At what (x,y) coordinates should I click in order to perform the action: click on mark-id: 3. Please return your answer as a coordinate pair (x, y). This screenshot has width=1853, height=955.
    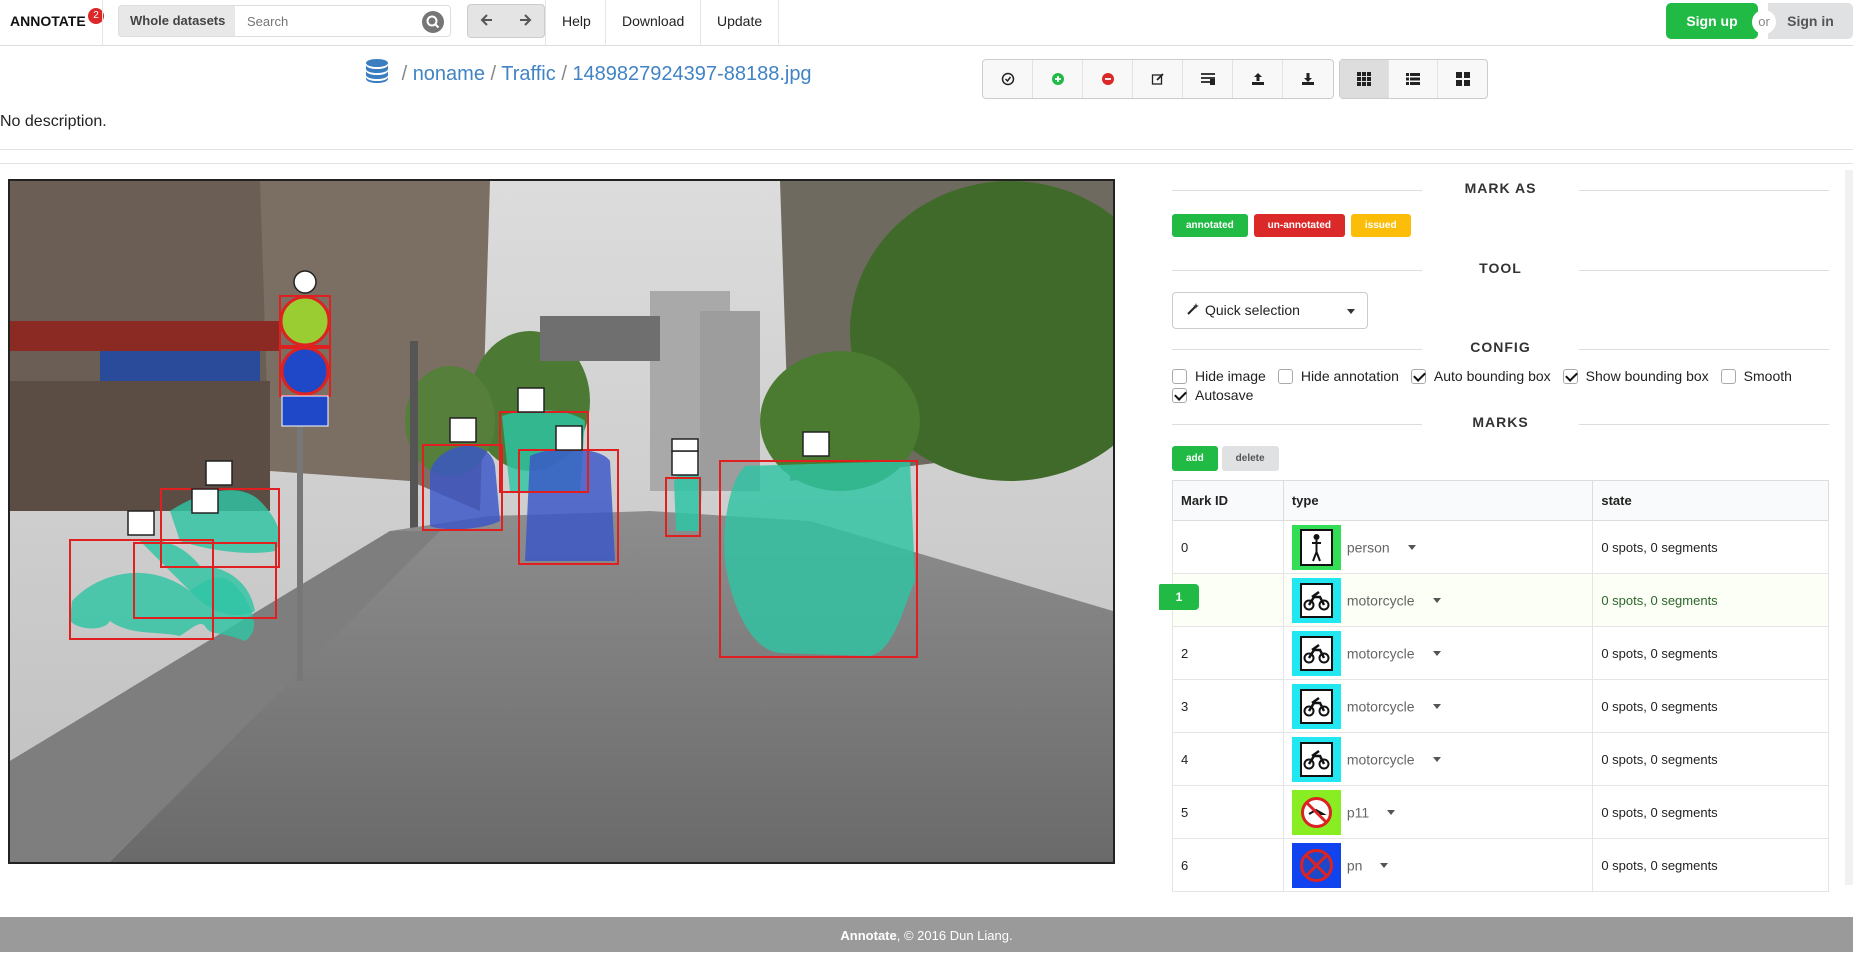
    Looking at the image, I should click on (1185, 706).